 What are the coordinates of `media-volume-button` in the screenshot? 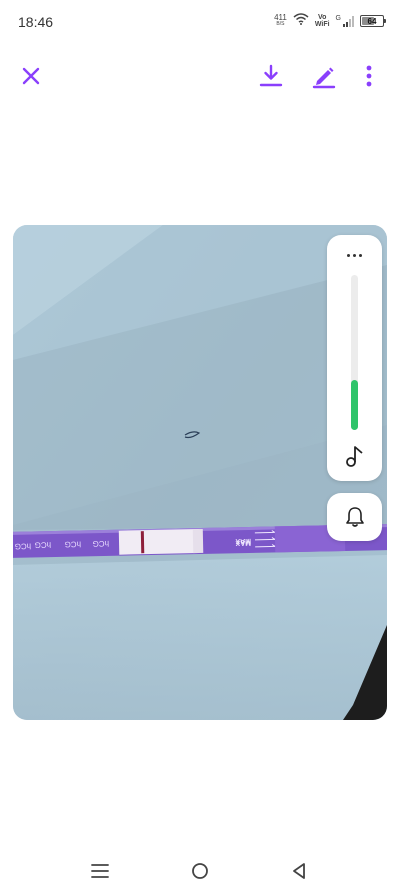 It's located at (355, 456).